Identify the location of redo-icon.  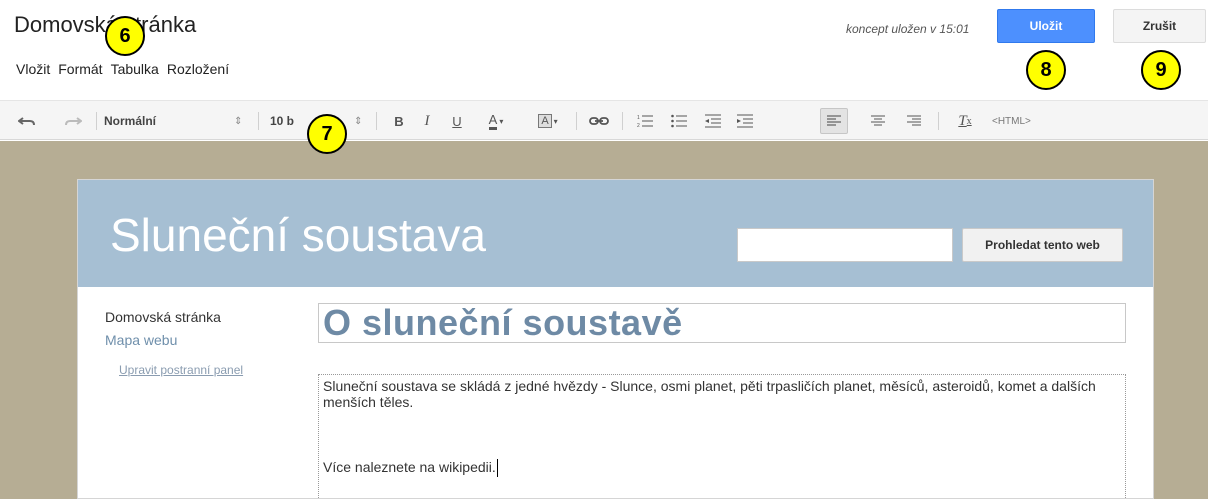
(73, 121).